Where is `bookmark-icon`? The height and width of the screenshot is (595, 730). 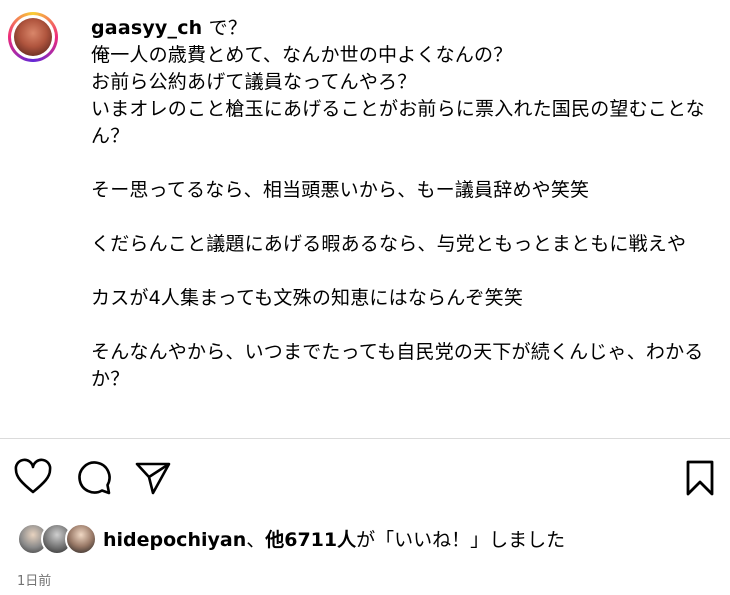 bookmark-icon is located at coordinates (700, 478).